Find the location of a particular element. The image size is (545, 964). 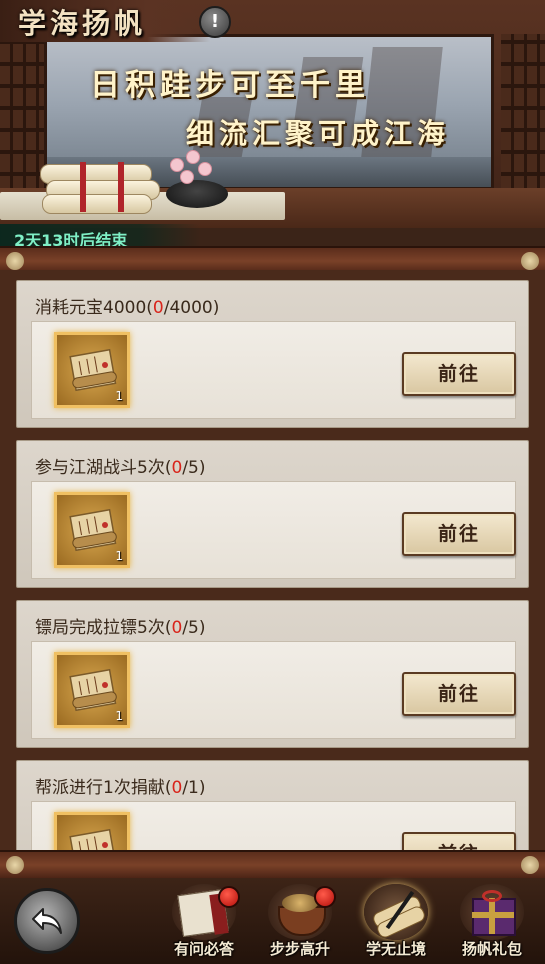

task-title: 消耗元宝4000(0/4000) is located at coordinates (127, 308).